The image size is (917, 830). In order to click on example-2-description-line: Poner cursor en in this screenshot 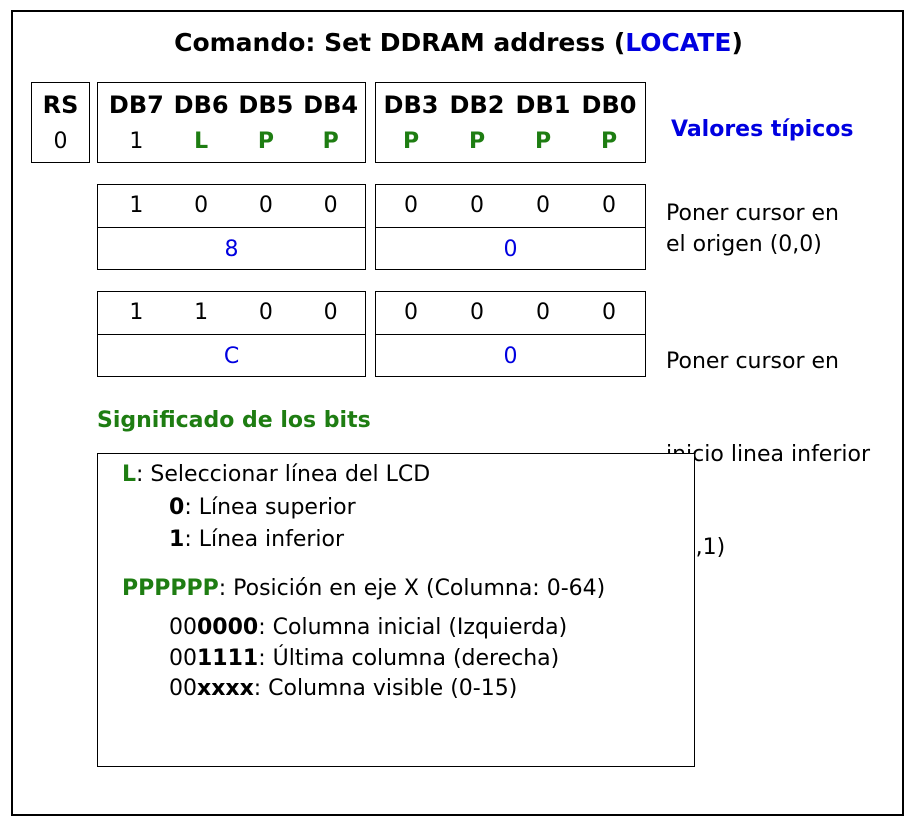, I will do `click(752, 361)`.